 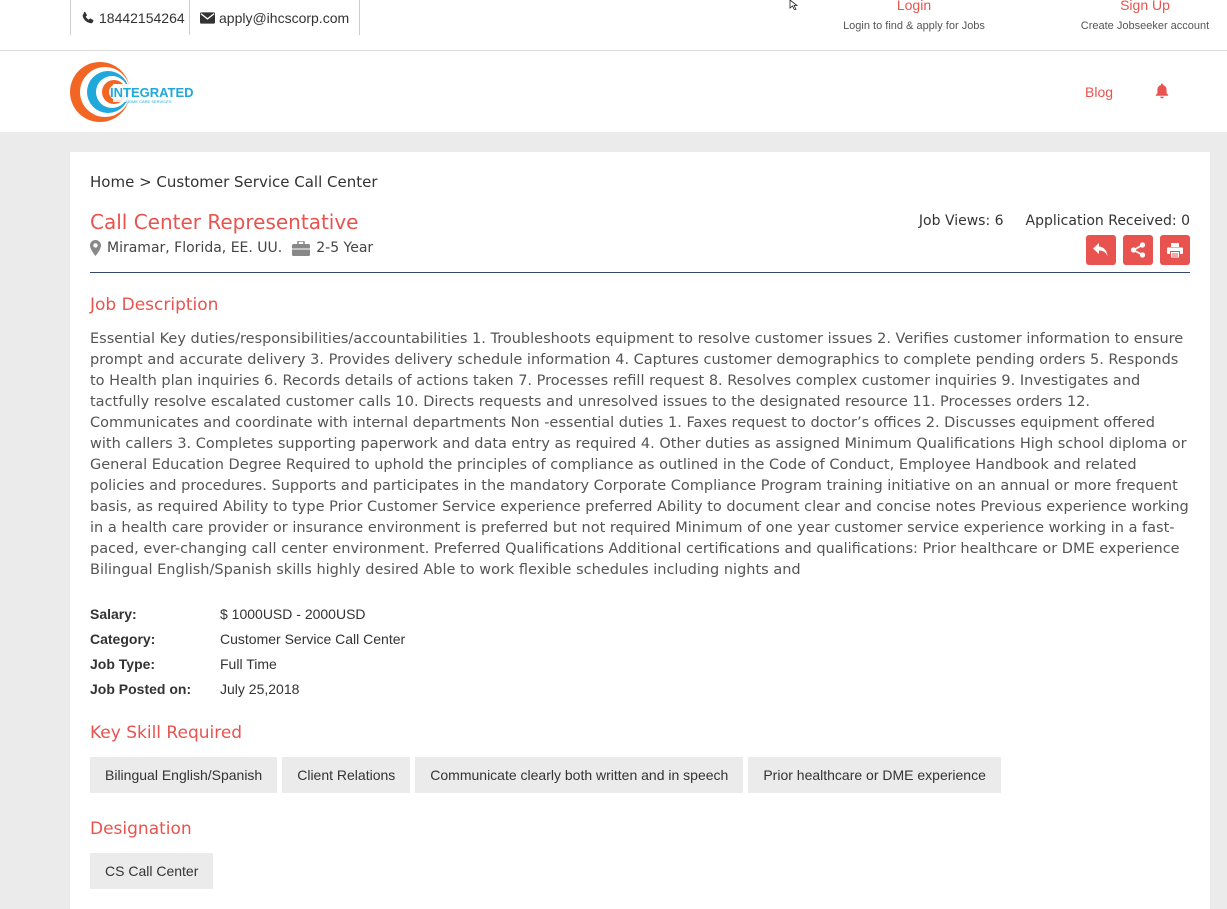 What do you see at coordinates (293, 613) in the screenshot?
I see `detail-value: $ 1000USD - 2000USD` at bounding box center [293, 613].